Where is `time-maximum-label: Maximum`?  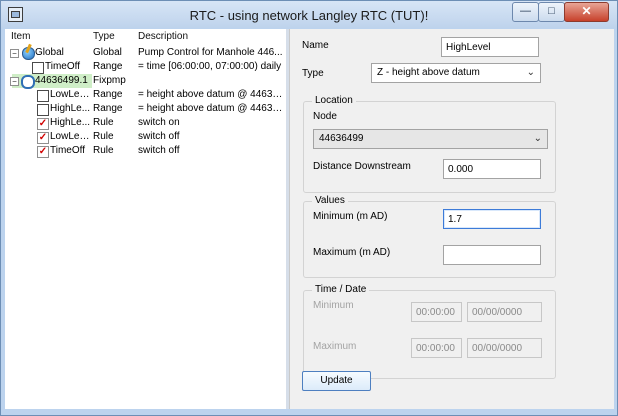 time-maximum-label: Maximum is located at coordinates (335, 346).